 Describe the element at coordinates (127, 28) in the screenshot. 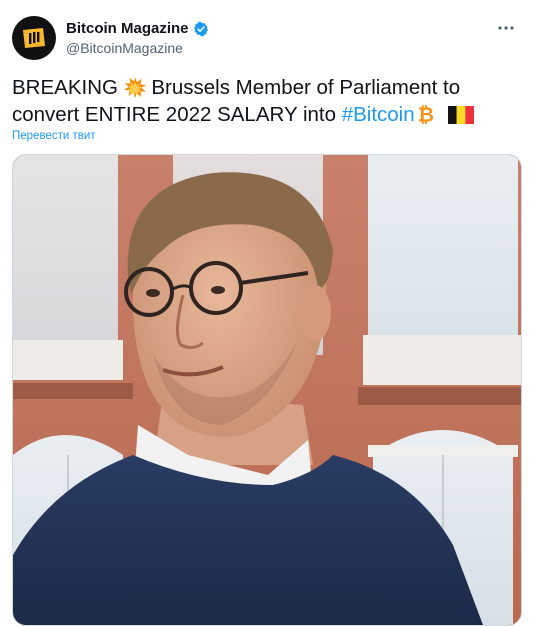

I see `display-name: Bitcoin Magazine` at that location.